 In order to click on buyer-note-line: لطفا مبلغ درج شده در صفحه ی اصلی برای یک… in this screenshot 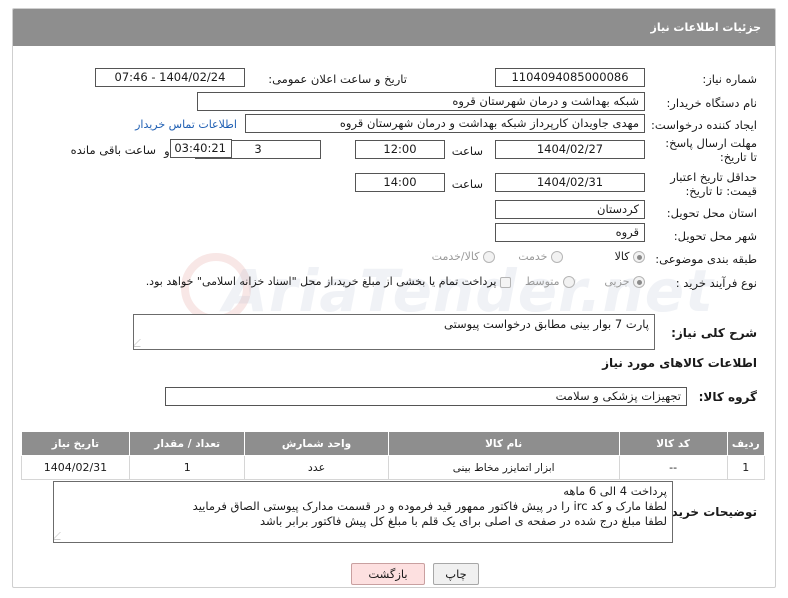, I will do `click(463, 521)`.